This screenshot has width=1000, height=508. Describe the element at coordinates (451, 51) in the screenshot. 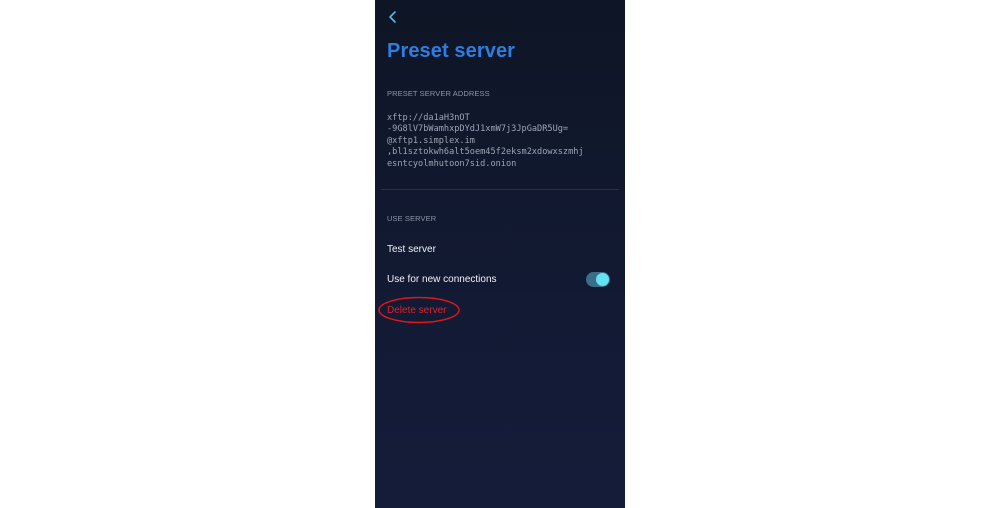

I see `page-title: Preset server` at that location.